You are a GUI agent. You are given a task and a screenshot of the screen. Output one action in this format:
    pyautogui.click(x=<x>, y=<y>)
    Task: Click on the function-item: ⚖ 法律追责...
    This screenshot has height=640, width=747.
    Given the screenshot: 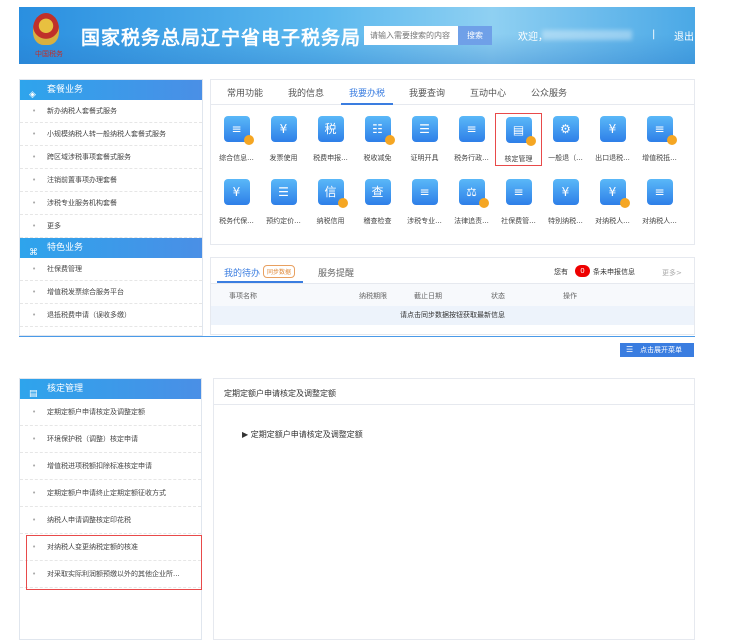 What is the action you would take?
    pyautogui.click(x=471, y=202)
    